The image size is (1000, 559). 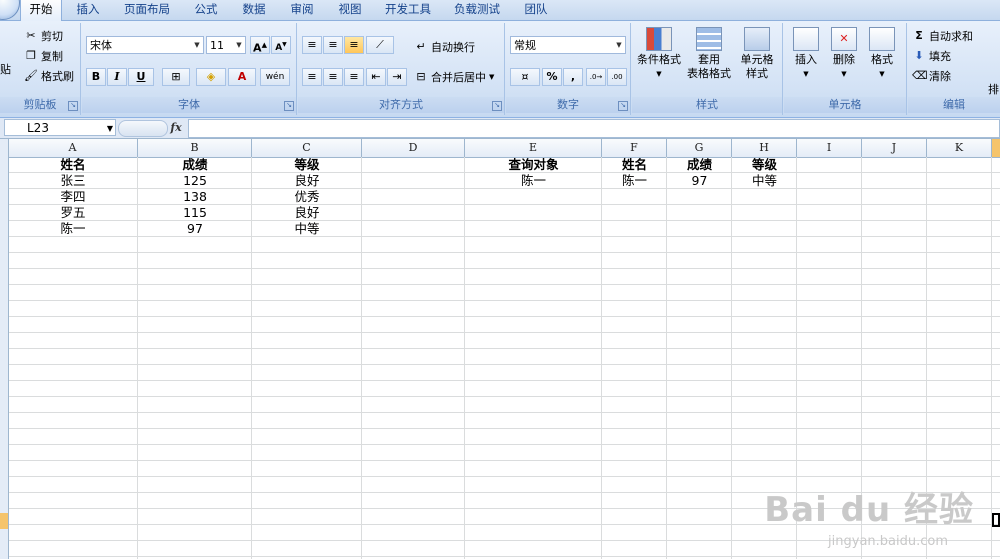 What do you see at coordinates (307, 197) in the screenshot?
I see `cell-c3: 优秀` at bounding box center [307, 197].